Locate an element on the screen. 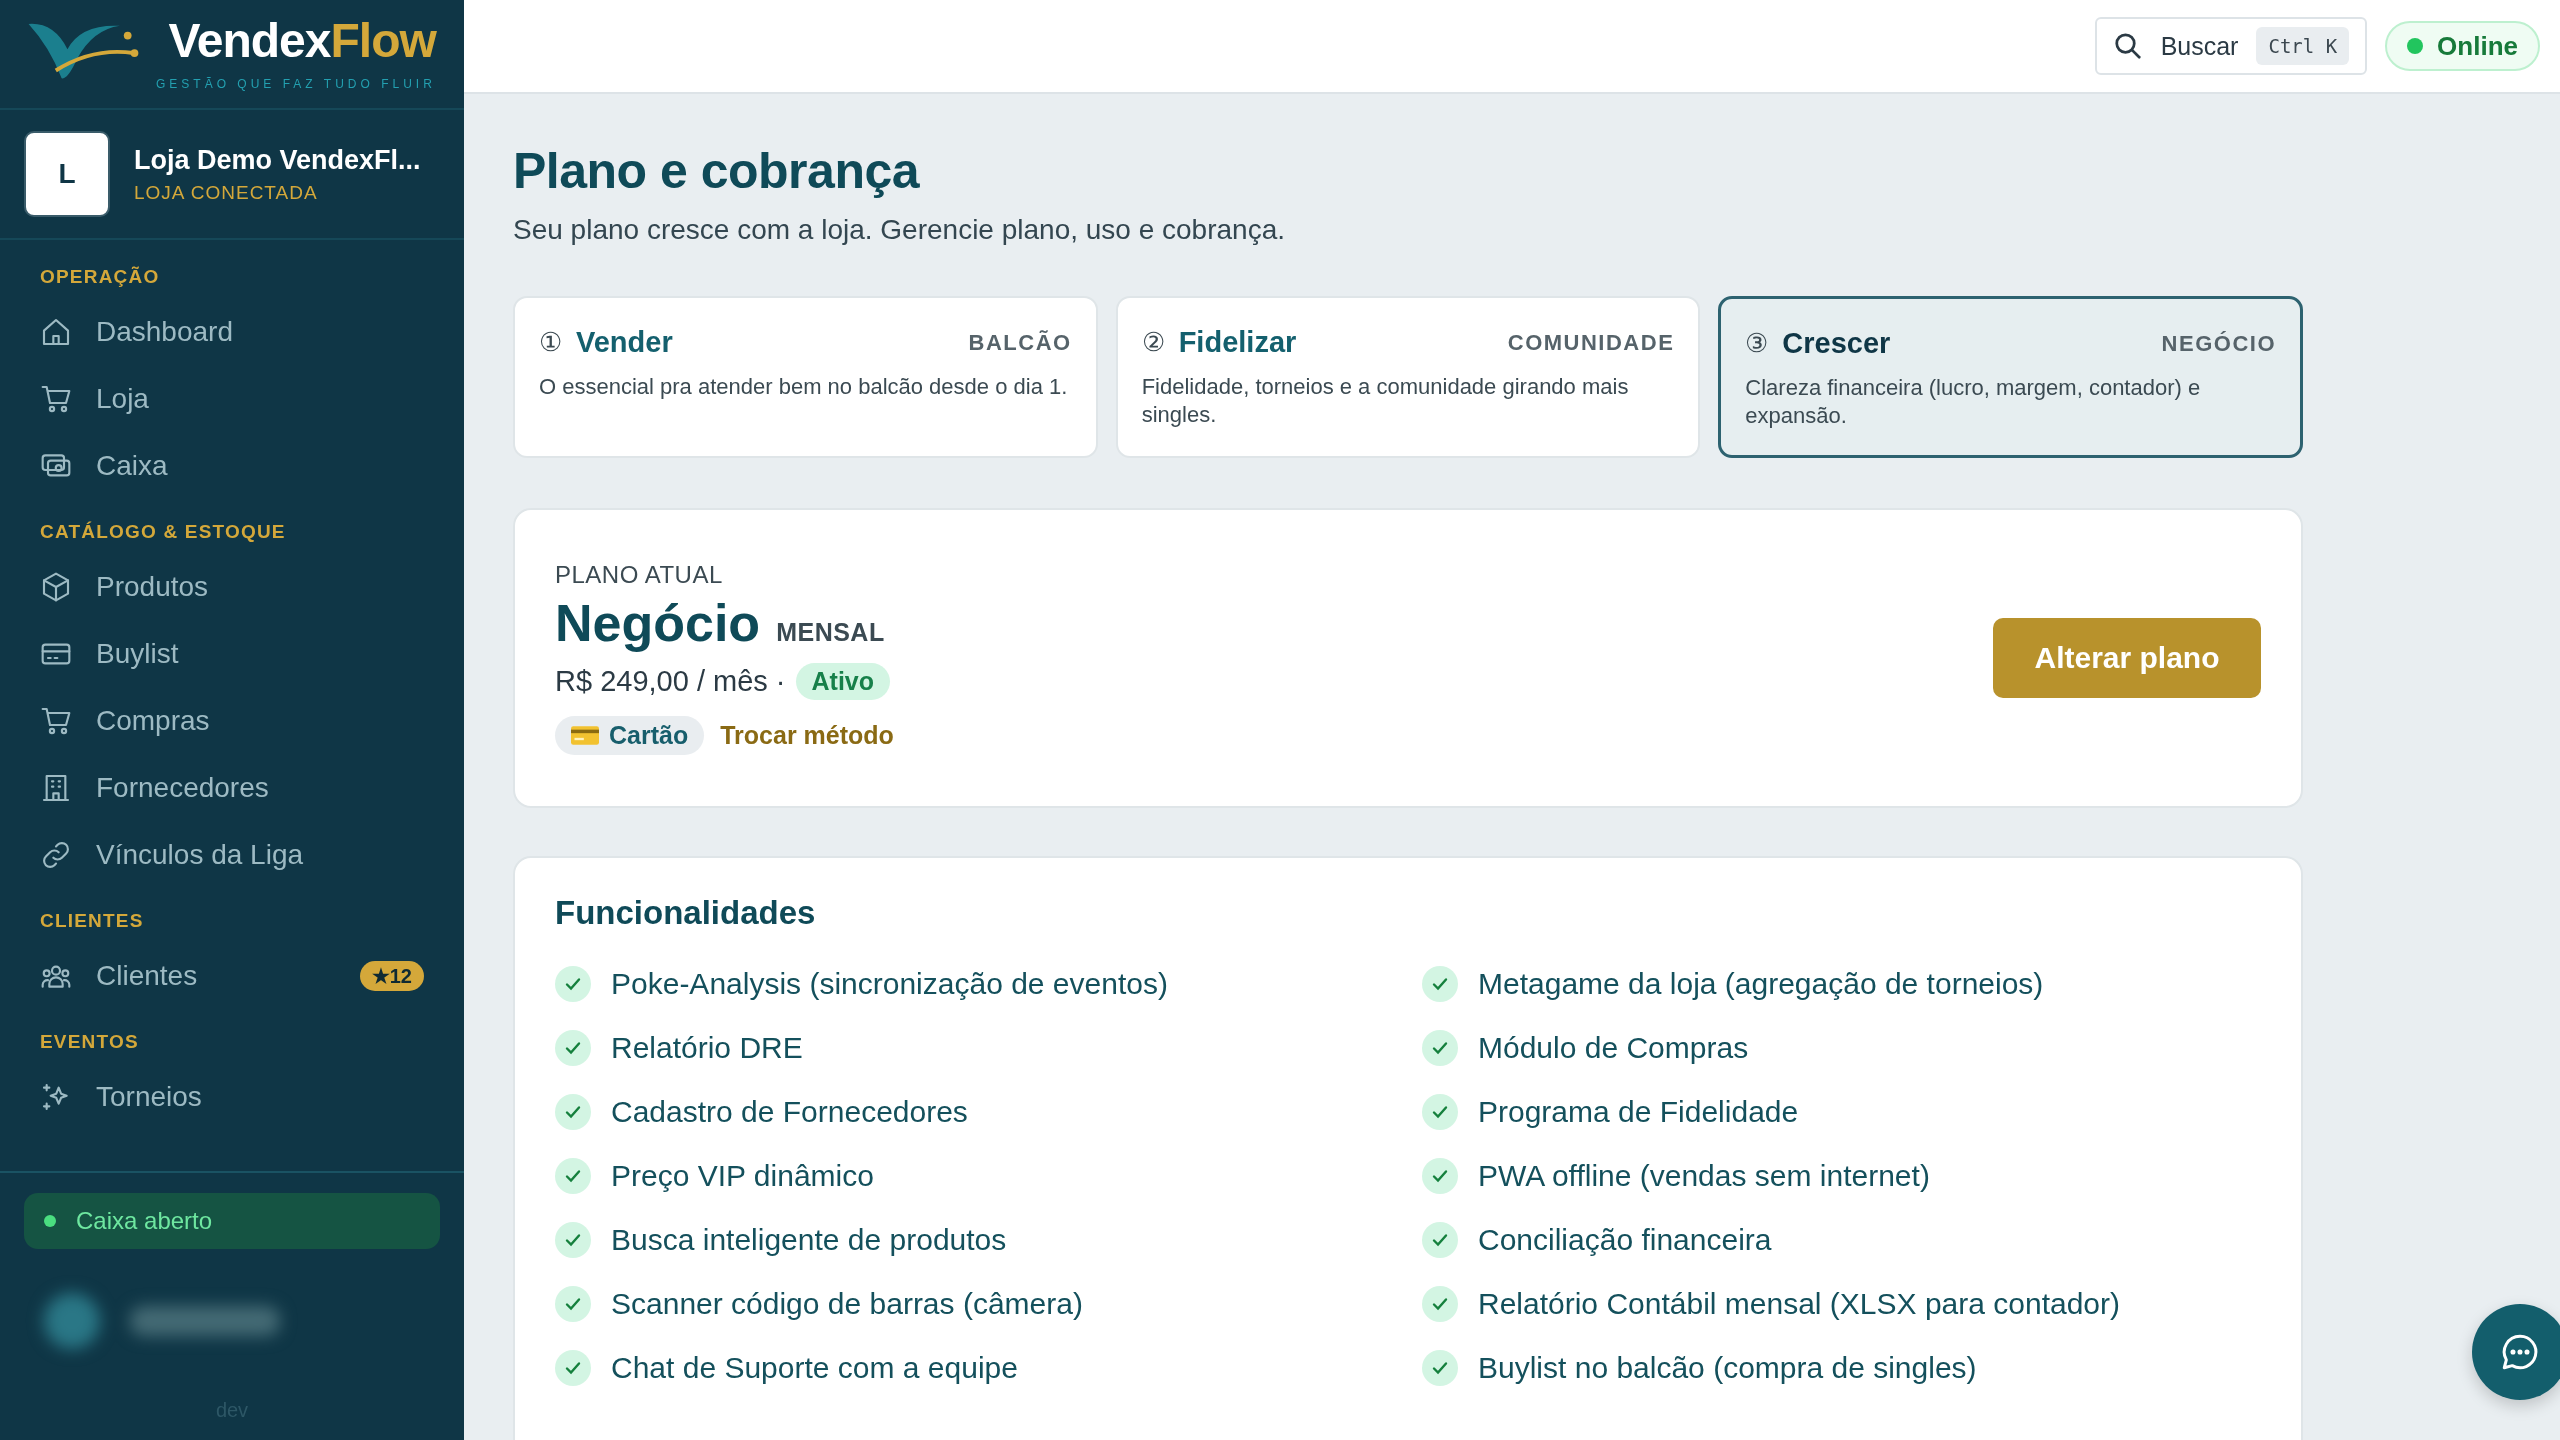 This screenshot has height=1440, width=2560. tier-name: Fidelizar is located at coordinates (1238, 342).